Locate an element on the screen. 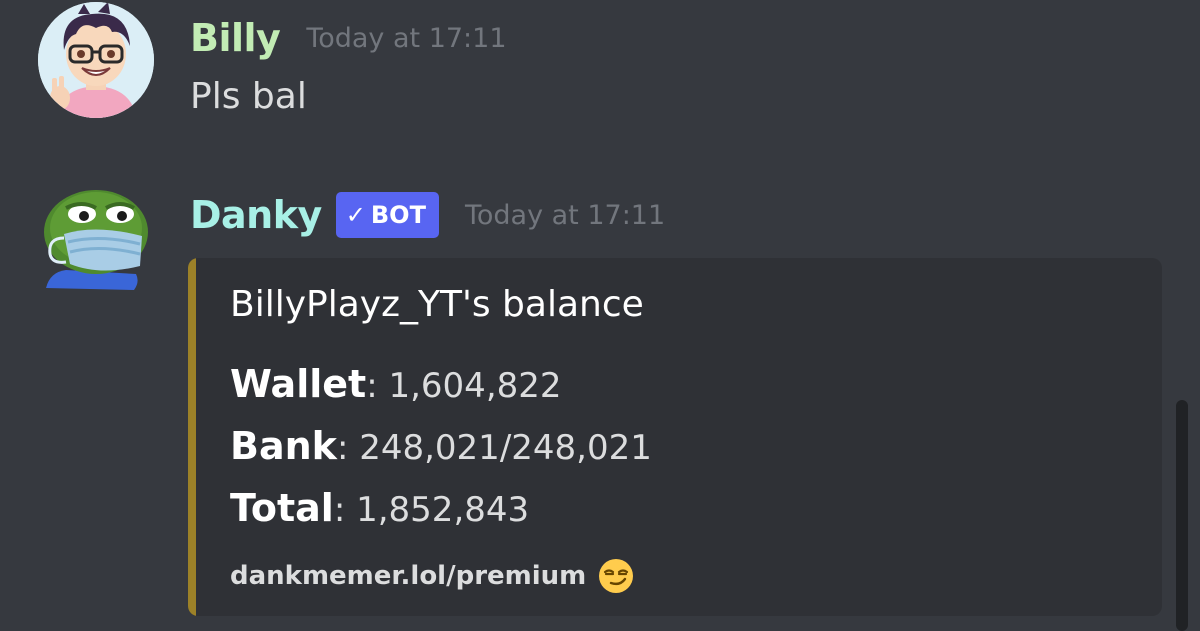 This screenshot has height=631, width=1200. embed-title: BillyPlayz_YT's balance is located at coordinates (437, 304).